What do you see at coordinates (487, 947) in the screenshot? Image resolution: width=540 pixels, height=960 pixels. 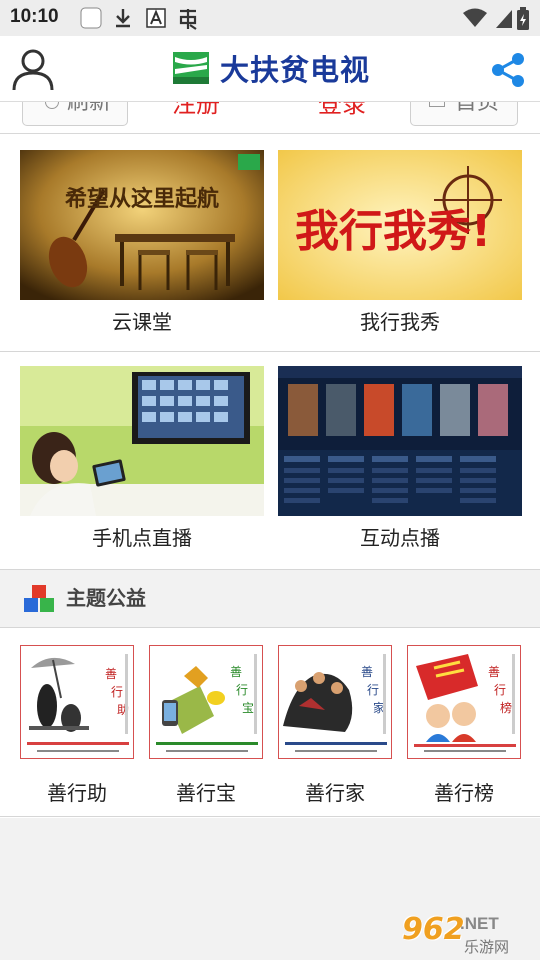 I see `watermark-site: 乐游网` at bounding box center [487, 947].